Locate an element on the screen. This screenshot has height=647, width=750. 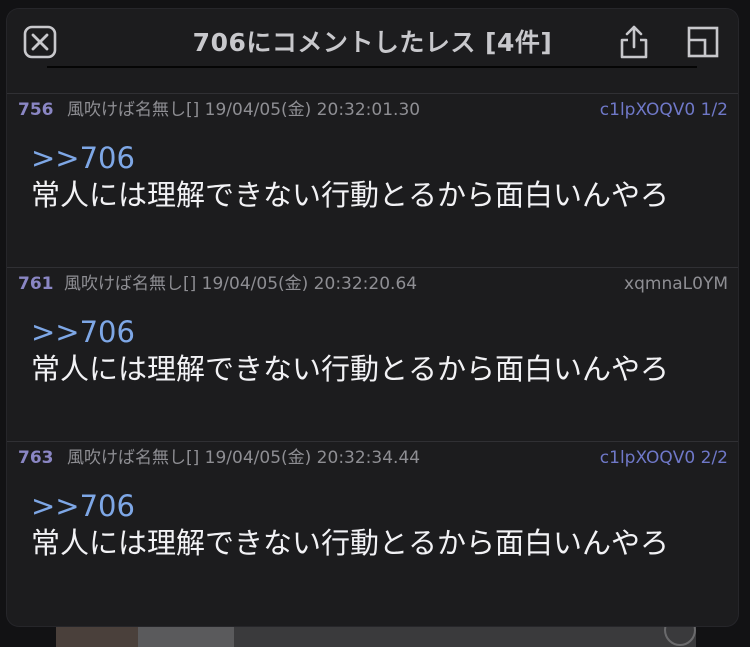
post-name-date: 風吹けば名無し[] 19/04/05(金) 20:32:01.30 is located at coordinates (244, 110).